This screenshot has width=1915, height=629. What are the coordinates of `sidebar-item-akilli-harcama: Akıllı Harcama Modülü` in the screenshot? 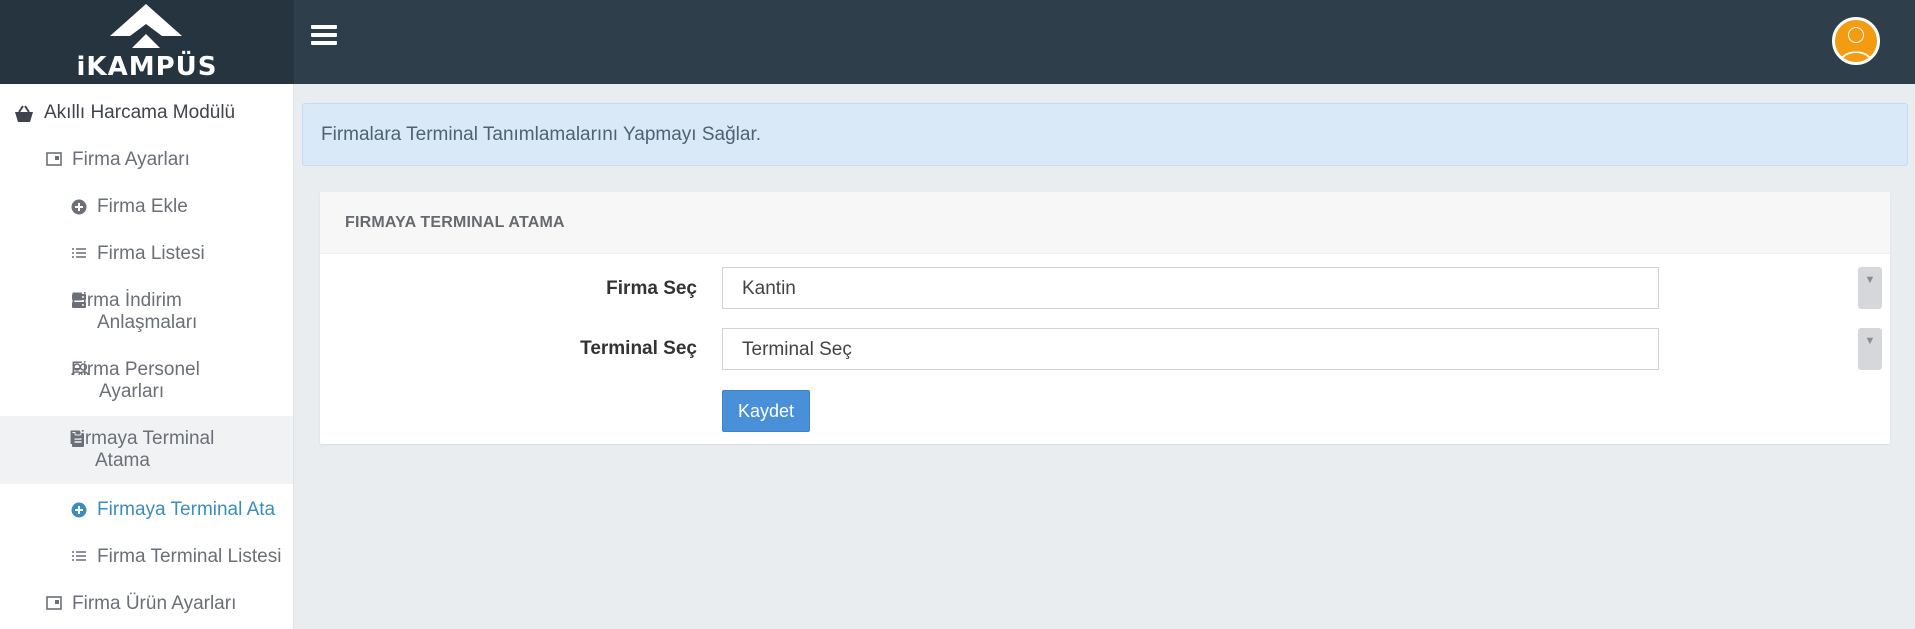 It's located at (146, 113).